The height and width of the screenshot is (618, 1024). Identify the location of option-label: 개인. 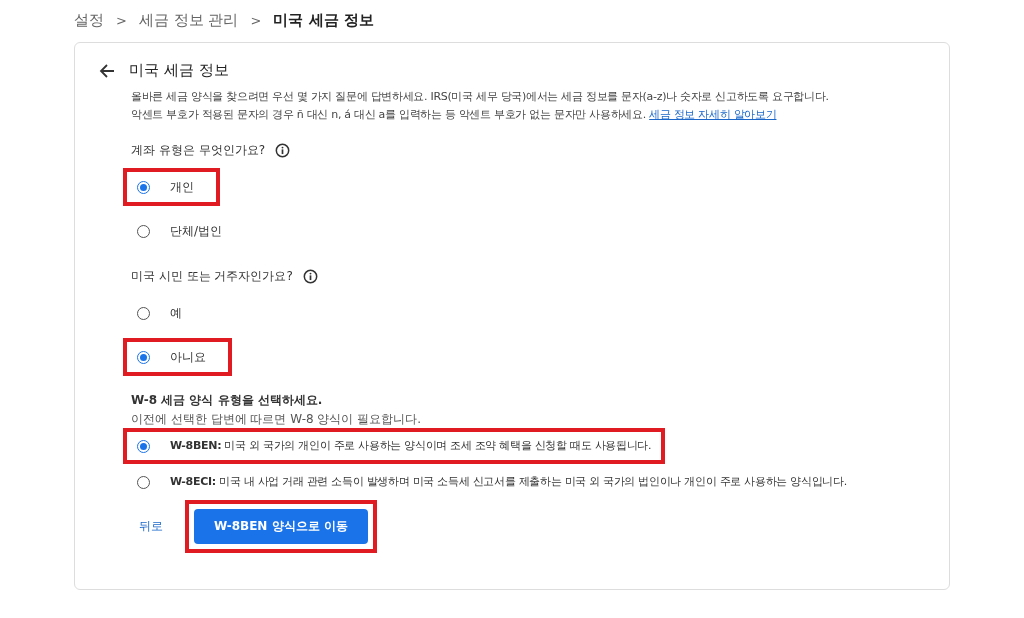
(182, 187).